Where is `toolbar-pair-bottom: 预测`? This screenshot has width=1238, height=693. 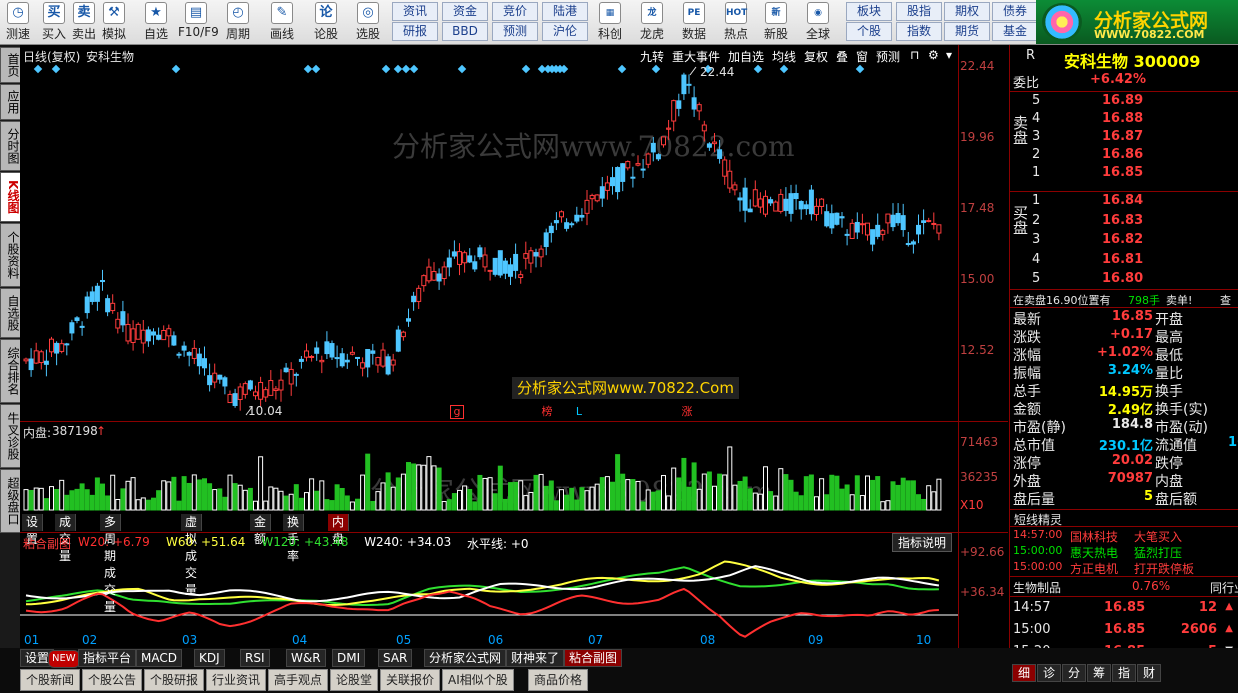 toolbar-pair-bottom: 预测 is located at coordinates (515, 31).